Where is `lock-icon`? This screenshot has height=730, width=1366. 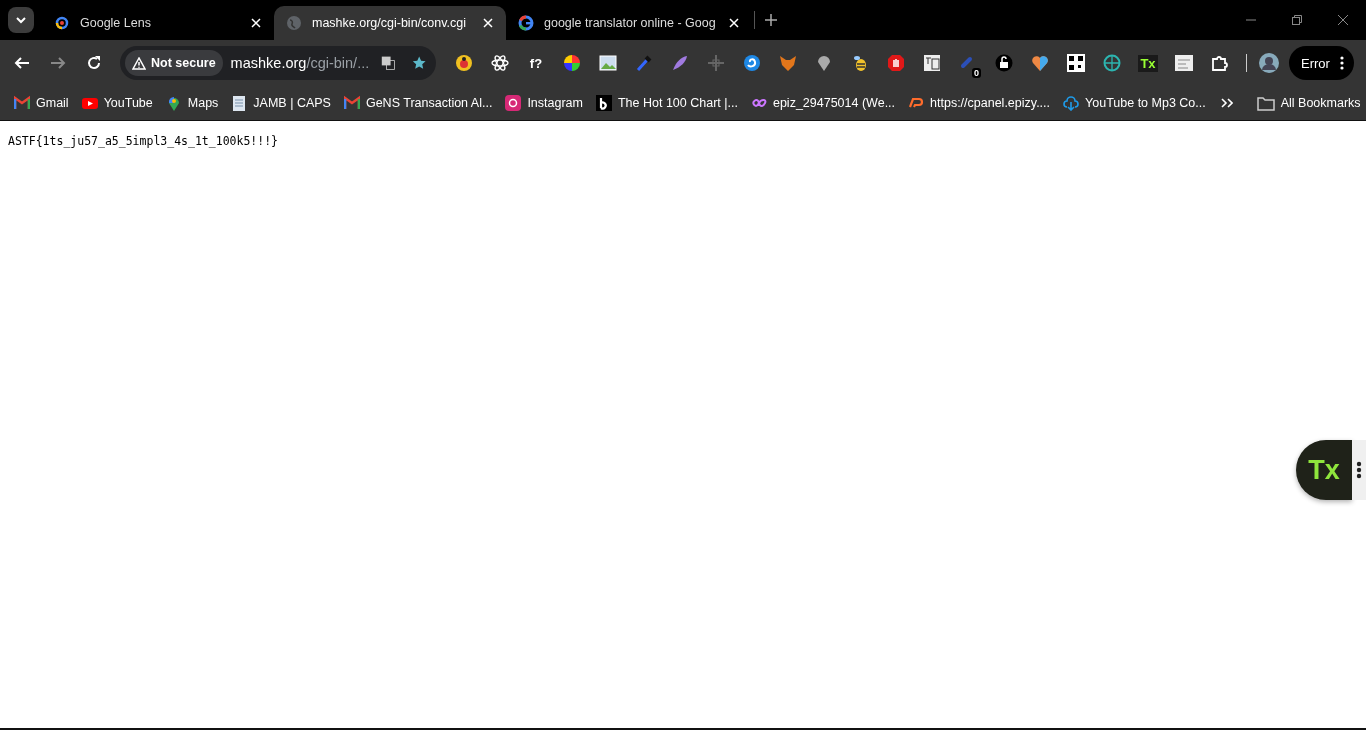 lock-icon is located at coordinates (1004, 63).